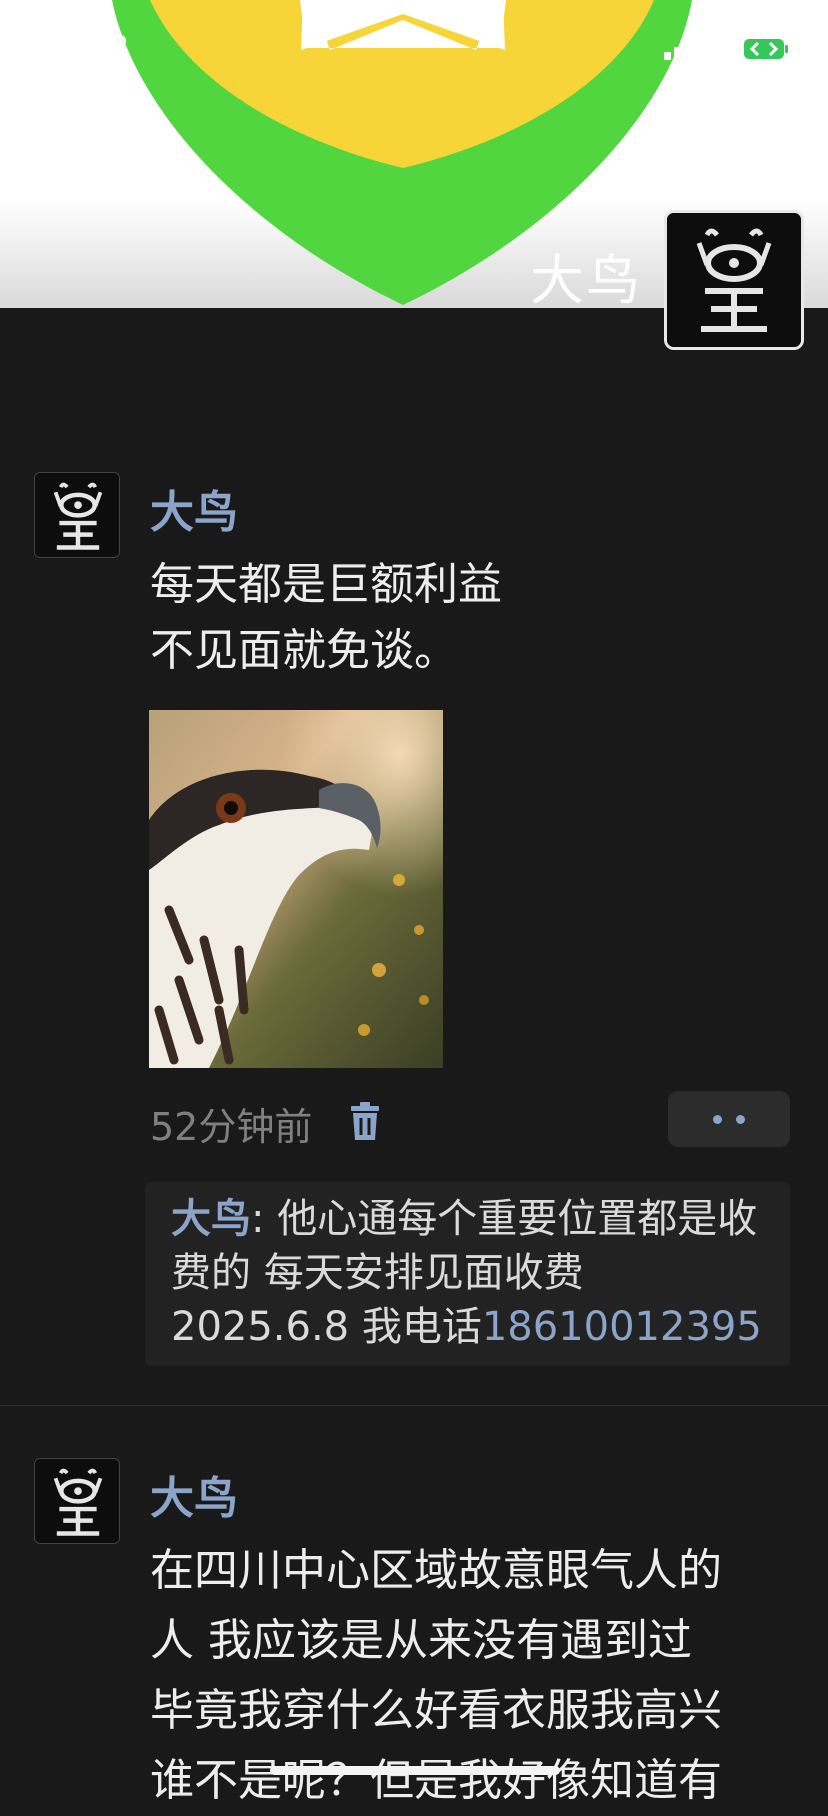  What do you see at coordinates (326, 584) in the screenshot?
I see `post-text-line: 每天都是巨额利益` at bounding box center [326, 584].